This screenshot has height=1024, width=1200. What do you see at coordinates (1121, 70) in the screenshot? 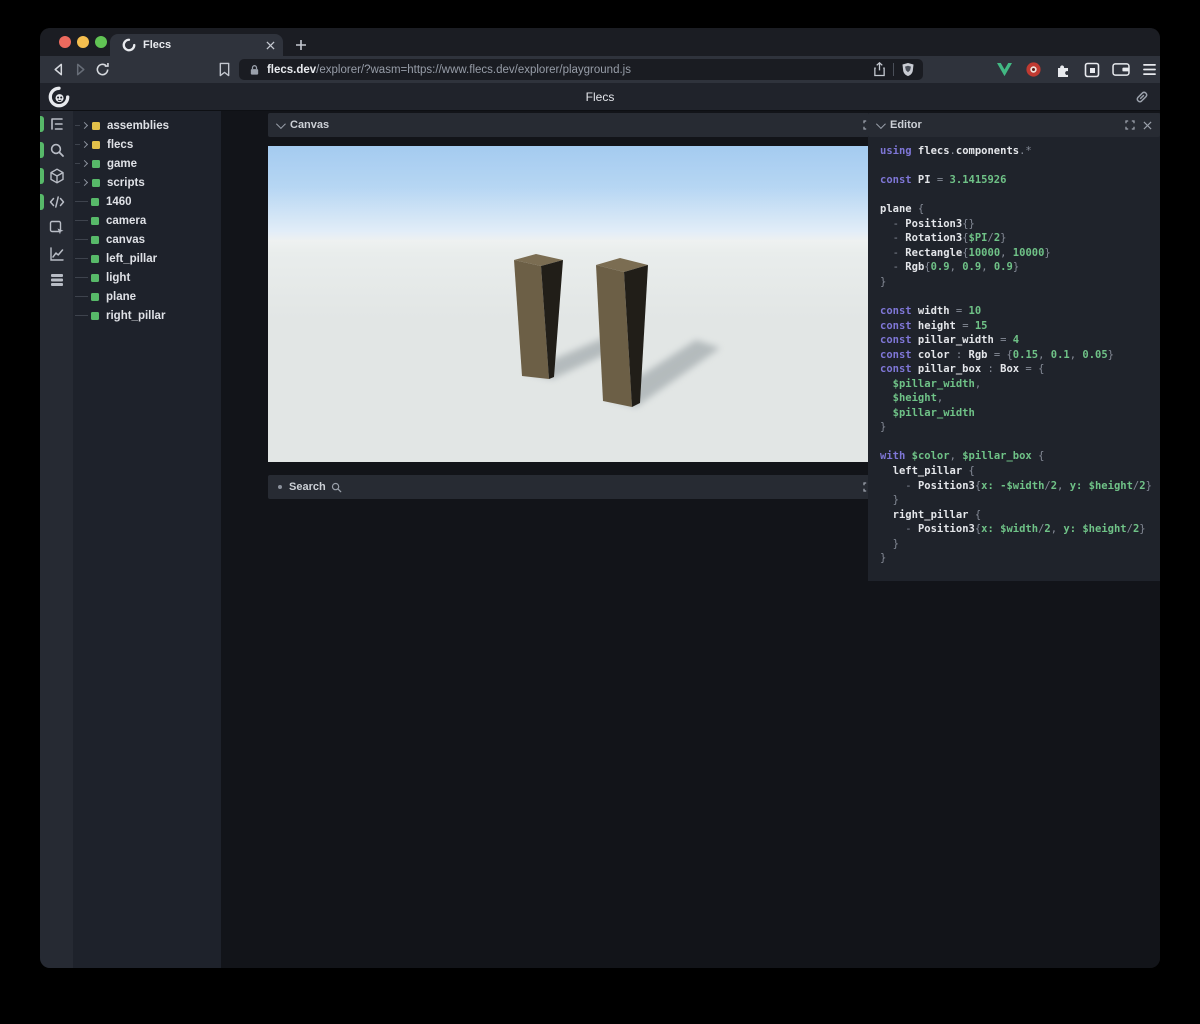
I see `wallet-icon` at bounding box center [1121, 70].